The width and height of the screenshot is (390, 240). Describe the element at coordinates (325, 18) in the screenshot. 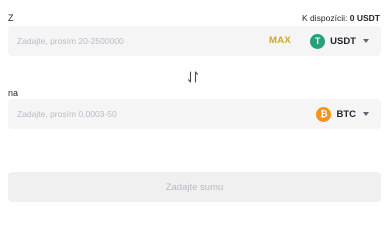

I see `available-label: K dispozícii:` at that location.